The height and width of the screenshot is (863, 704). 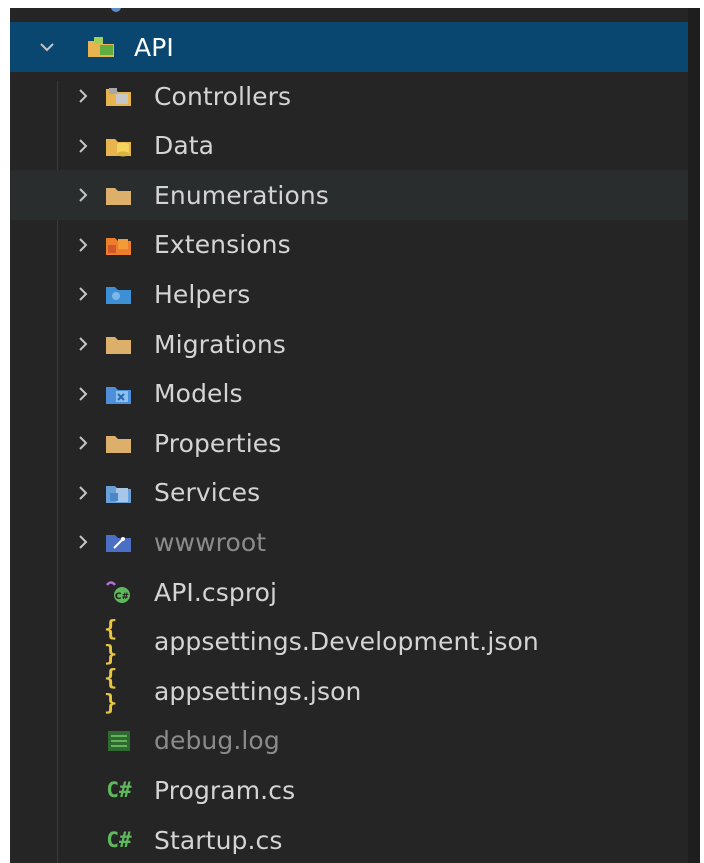 I want to click on scroll-dot, so click(x=116, y=10).